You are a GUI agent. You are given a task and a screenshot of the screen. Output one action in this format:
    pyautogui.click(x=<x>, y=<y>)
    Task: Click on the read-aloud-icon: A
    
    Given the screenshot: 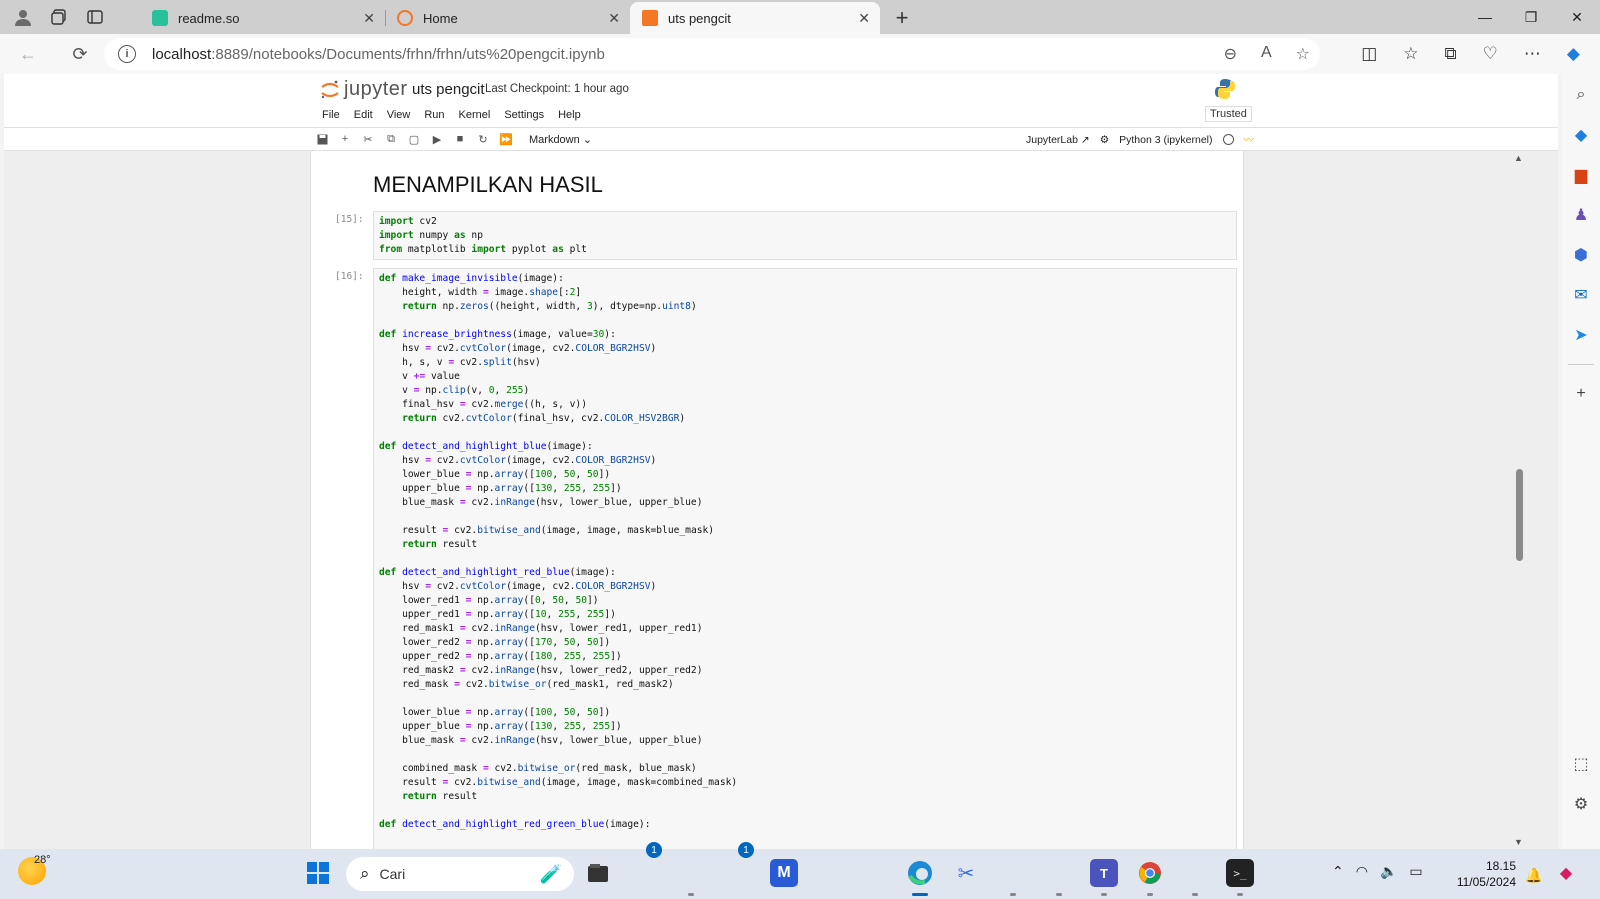 What is the action you would take?
    pyautogui.click(x=1266, y=54)
    